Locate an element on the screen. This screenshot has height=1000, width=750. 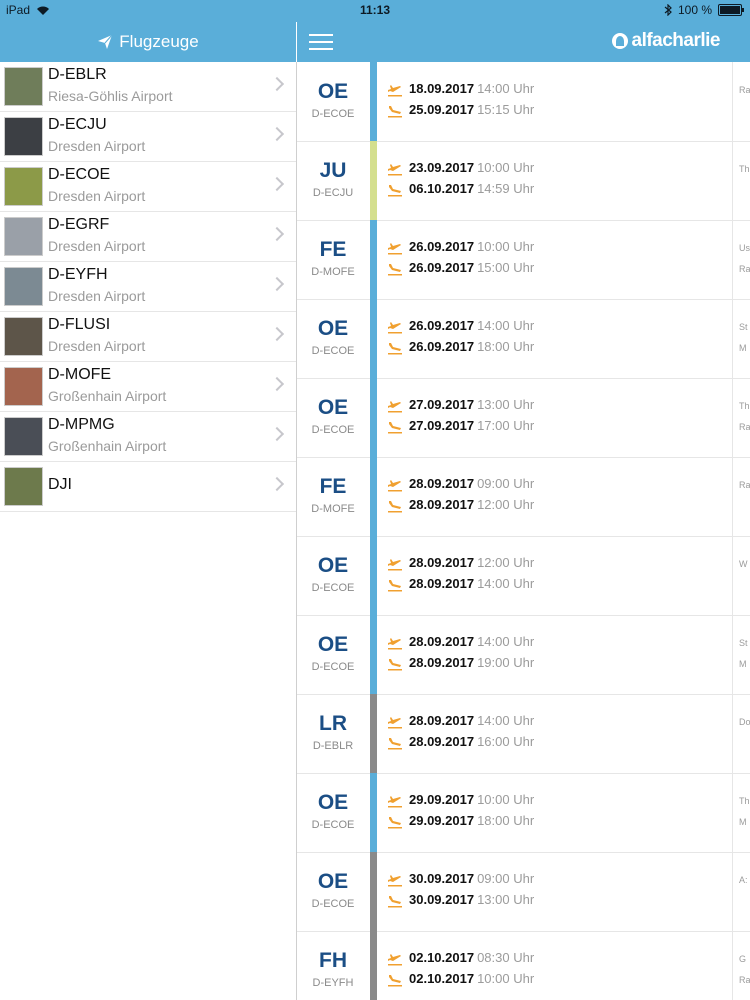
booking-note: Th is located at coordinates (744, 406).